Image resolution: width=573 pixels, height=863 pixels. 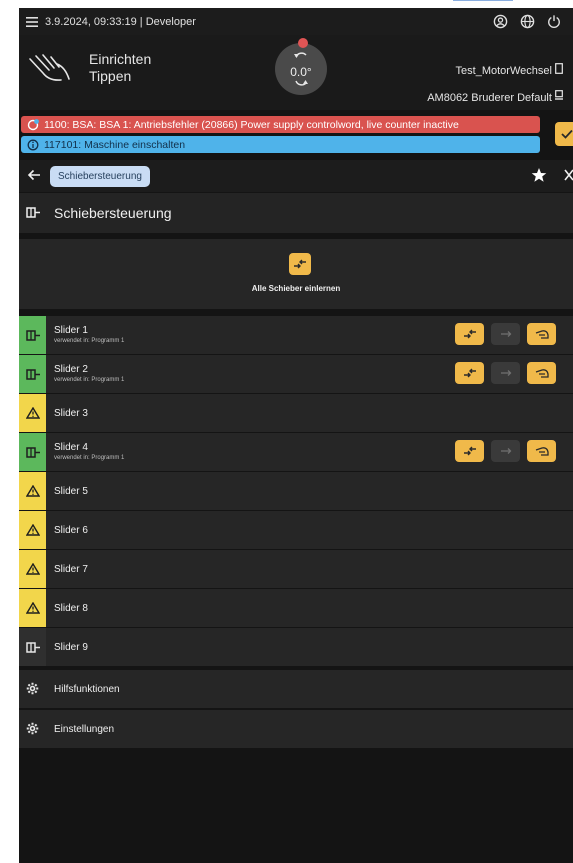 I want to click on navigation-bar: Schiebersteuerung, so click(x=296, y=176).